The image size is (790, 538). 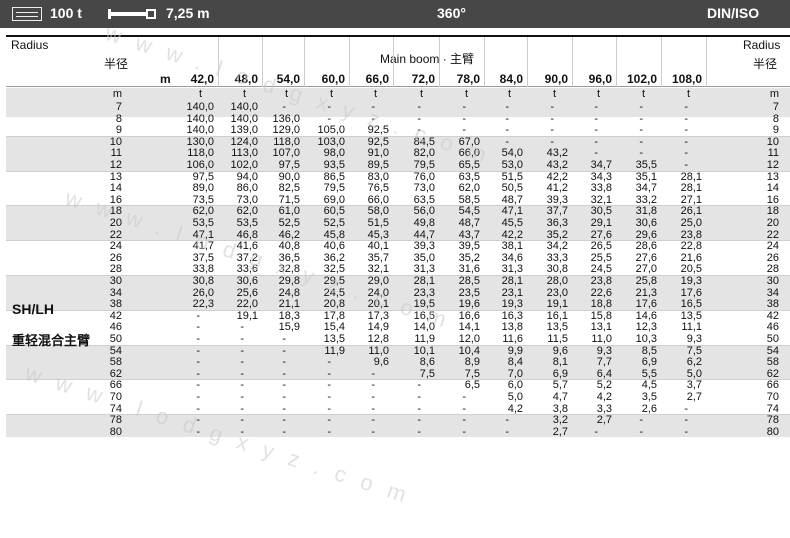 What do you see at coordinates (334, 339) in the screenshot?
I see `capacity-cell: 13,5` at bounding box center [334, 339].